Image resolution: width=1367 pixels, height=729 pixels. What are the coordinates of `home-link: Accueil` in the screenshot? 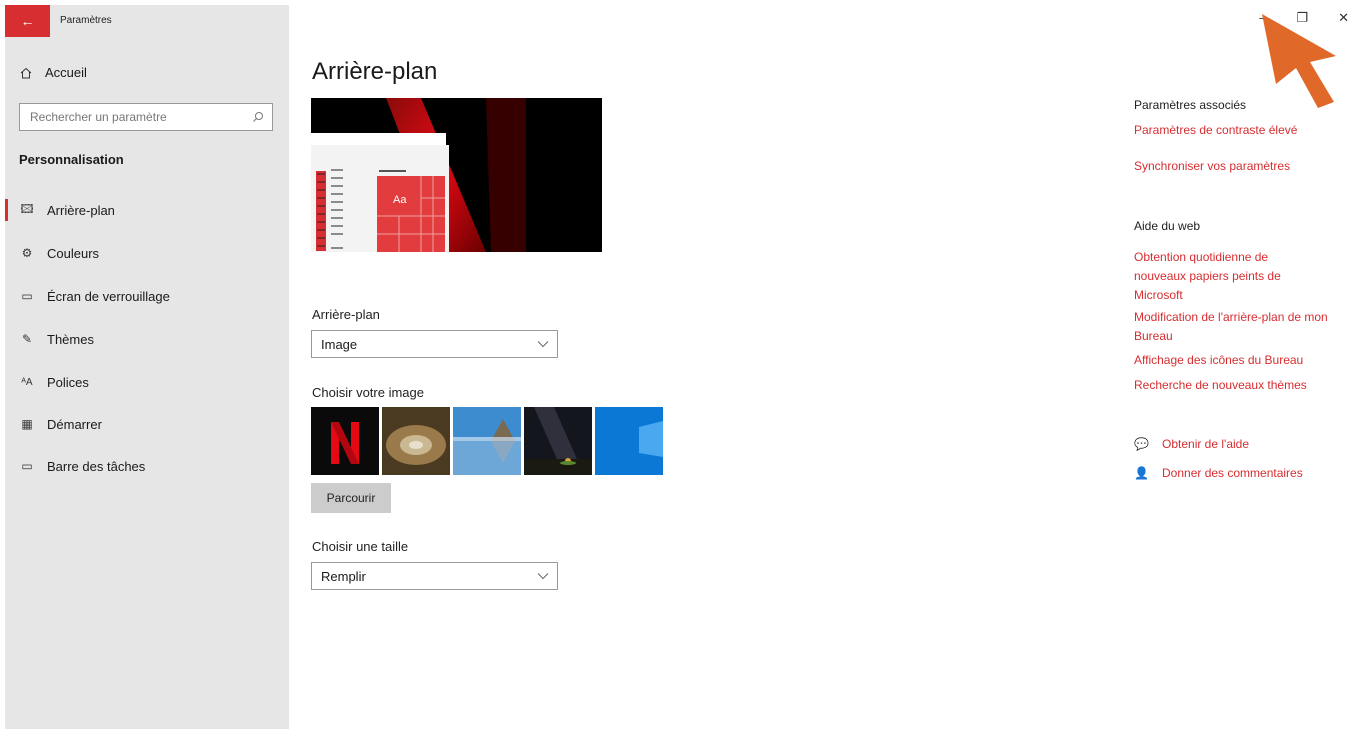 It's located at (53, 72).